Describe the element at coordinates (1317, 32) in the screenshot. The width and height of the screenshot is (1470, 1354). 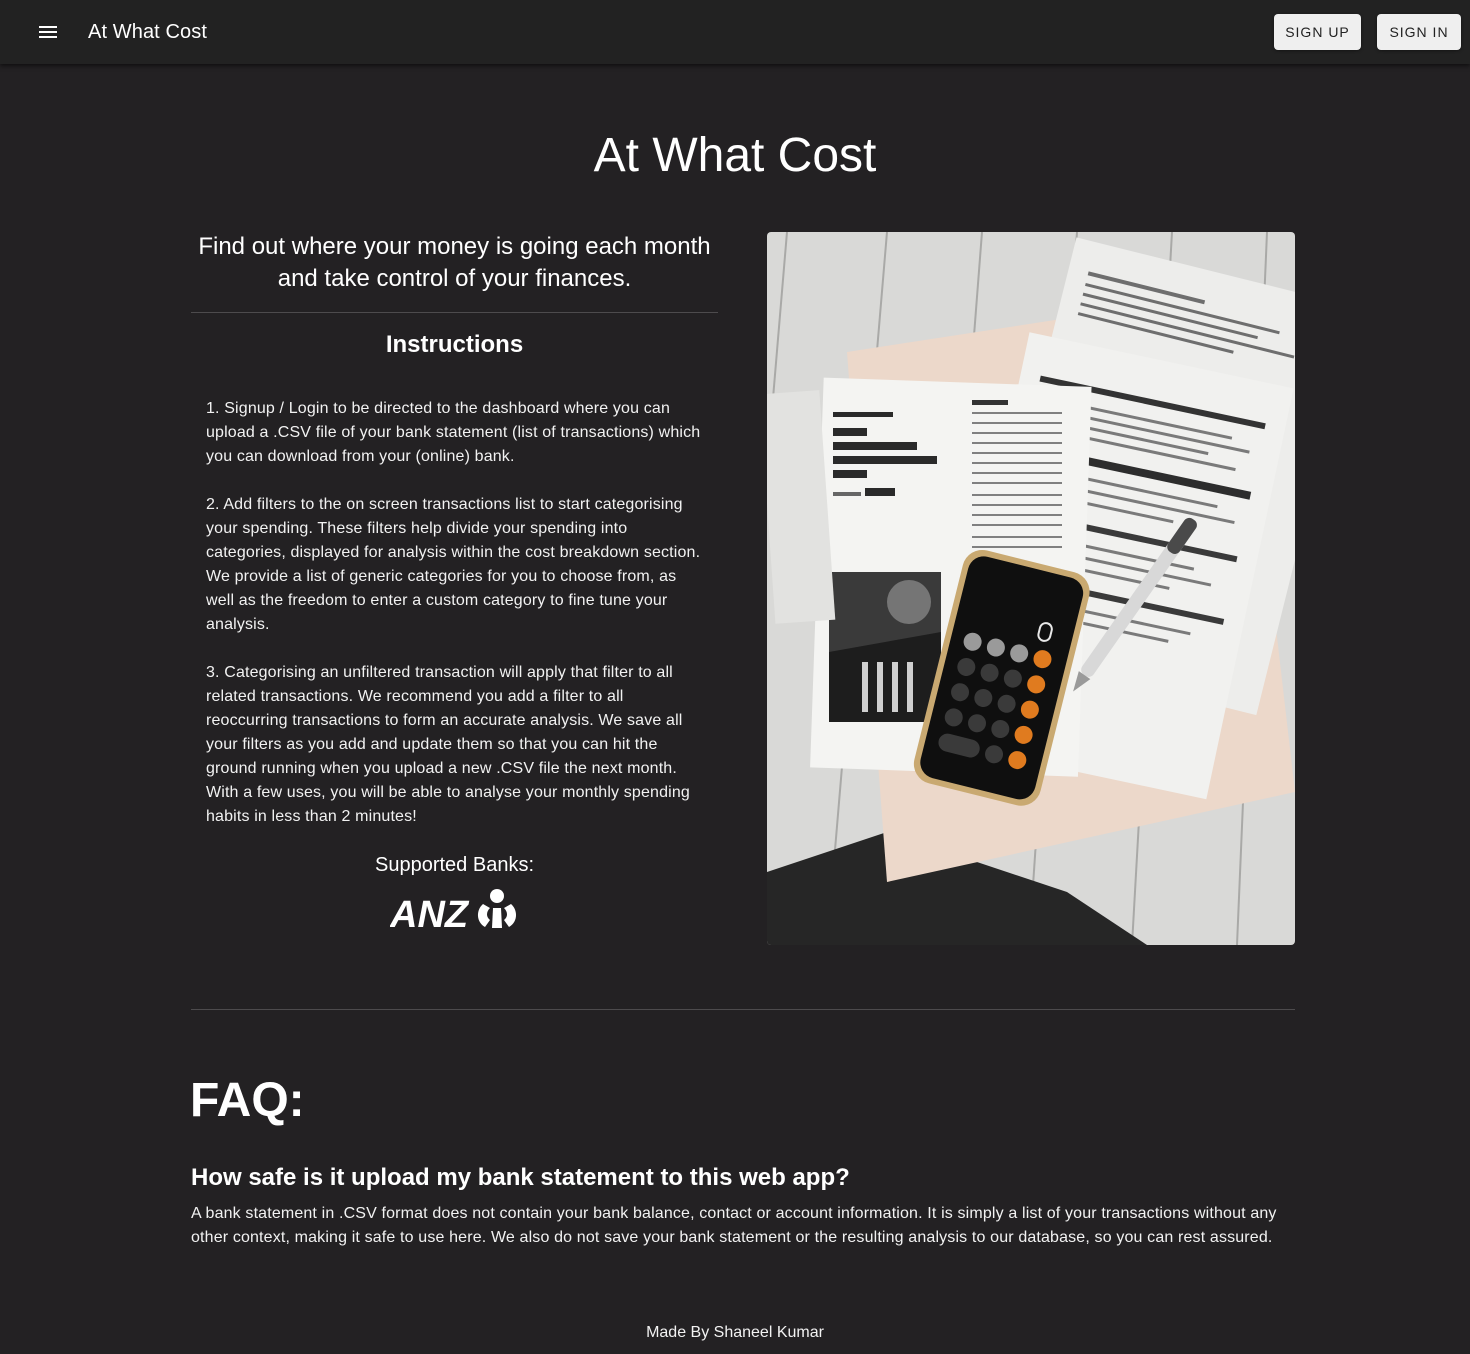
I see `sign-up-button: SIGN UP` at that location.